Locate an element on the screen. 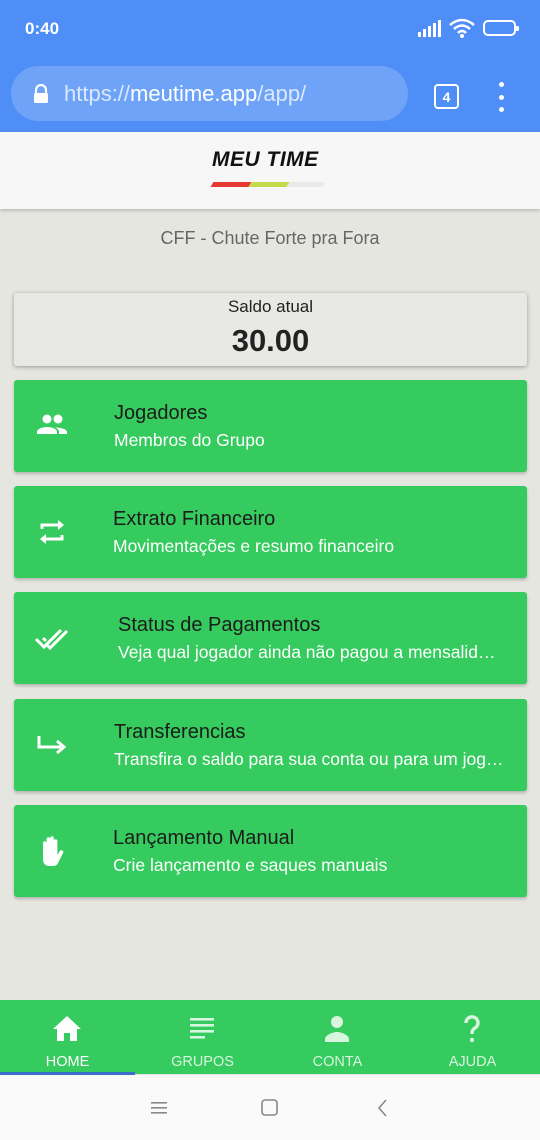  browser-toolbar: https://meutime.app/app/ 4 is located at coordinates (270, 95).